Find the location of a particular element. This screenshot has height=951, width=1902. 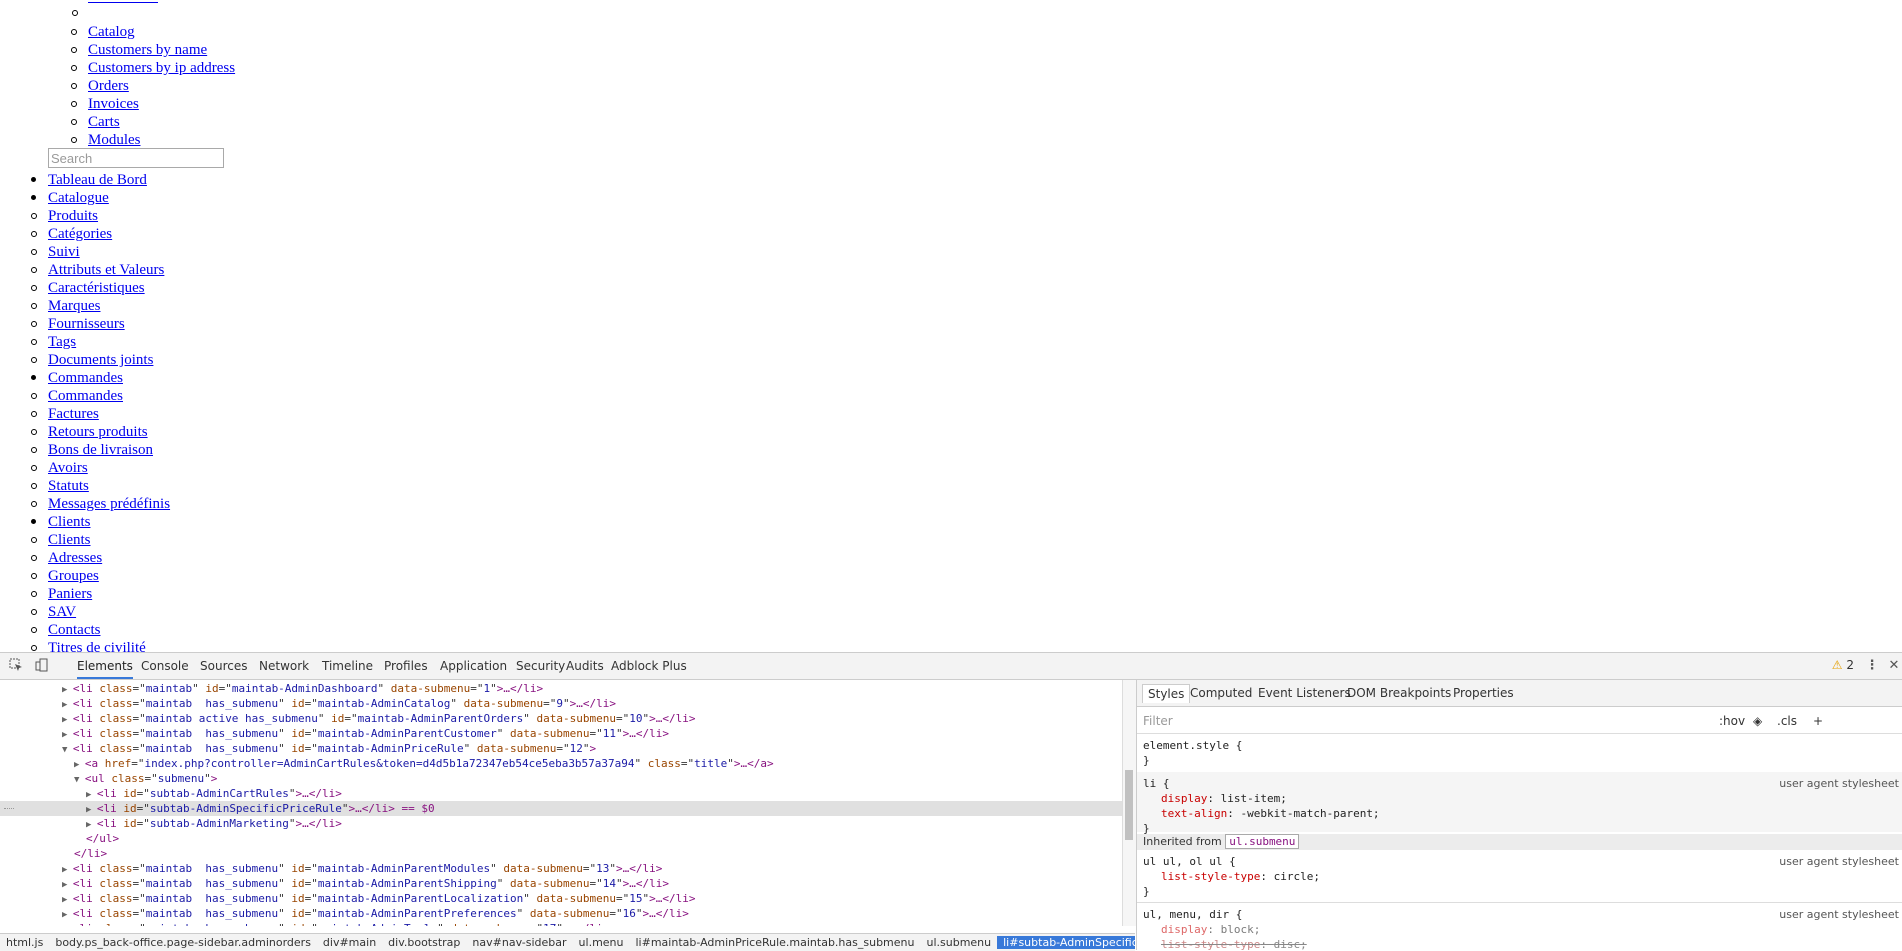

submenu-link-fournisseurs: Fournisseurs is located at coordinates (86, 324).